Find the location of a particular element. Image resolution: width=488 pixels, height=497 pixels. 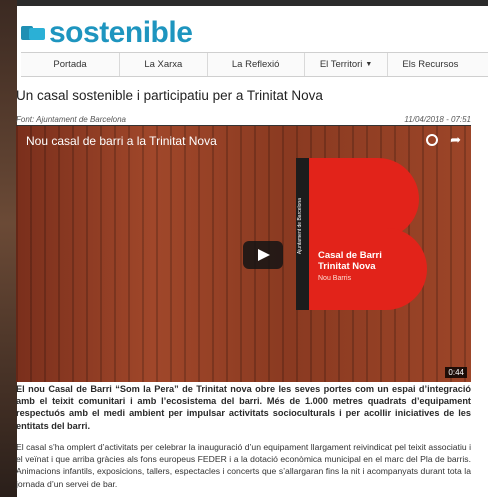

nav-label: La Xarxa is located at coordinates (163, 64).